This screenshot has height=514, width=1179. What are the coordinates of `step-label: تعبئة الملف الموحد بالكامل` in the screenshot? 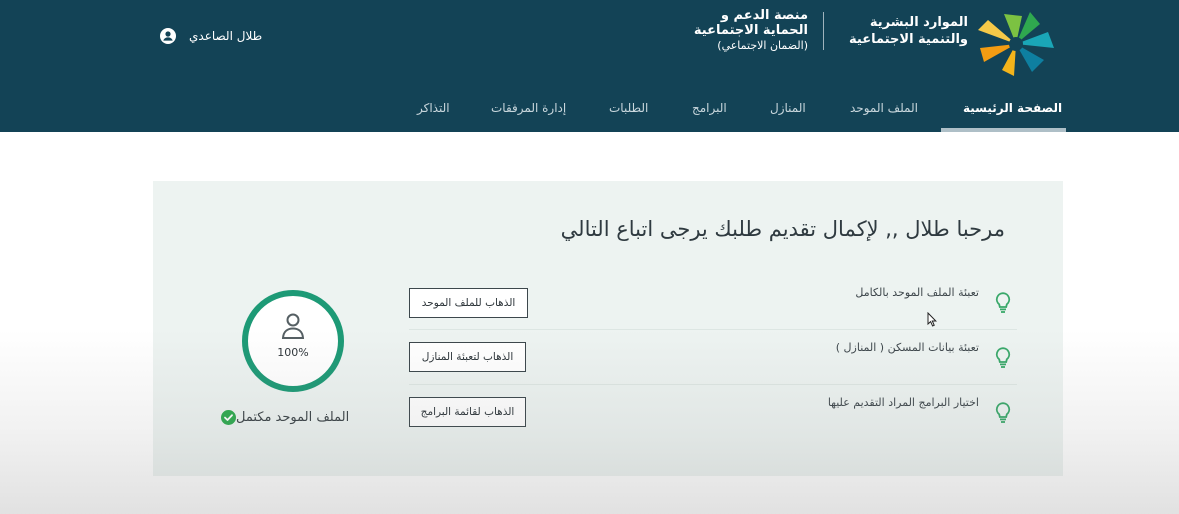 It's located at (917, 292).